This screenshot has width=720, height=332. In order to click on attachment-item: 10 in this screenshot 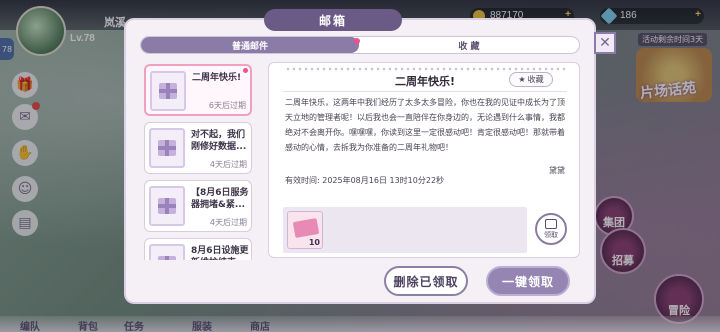, I will do `click(305, 230)`.